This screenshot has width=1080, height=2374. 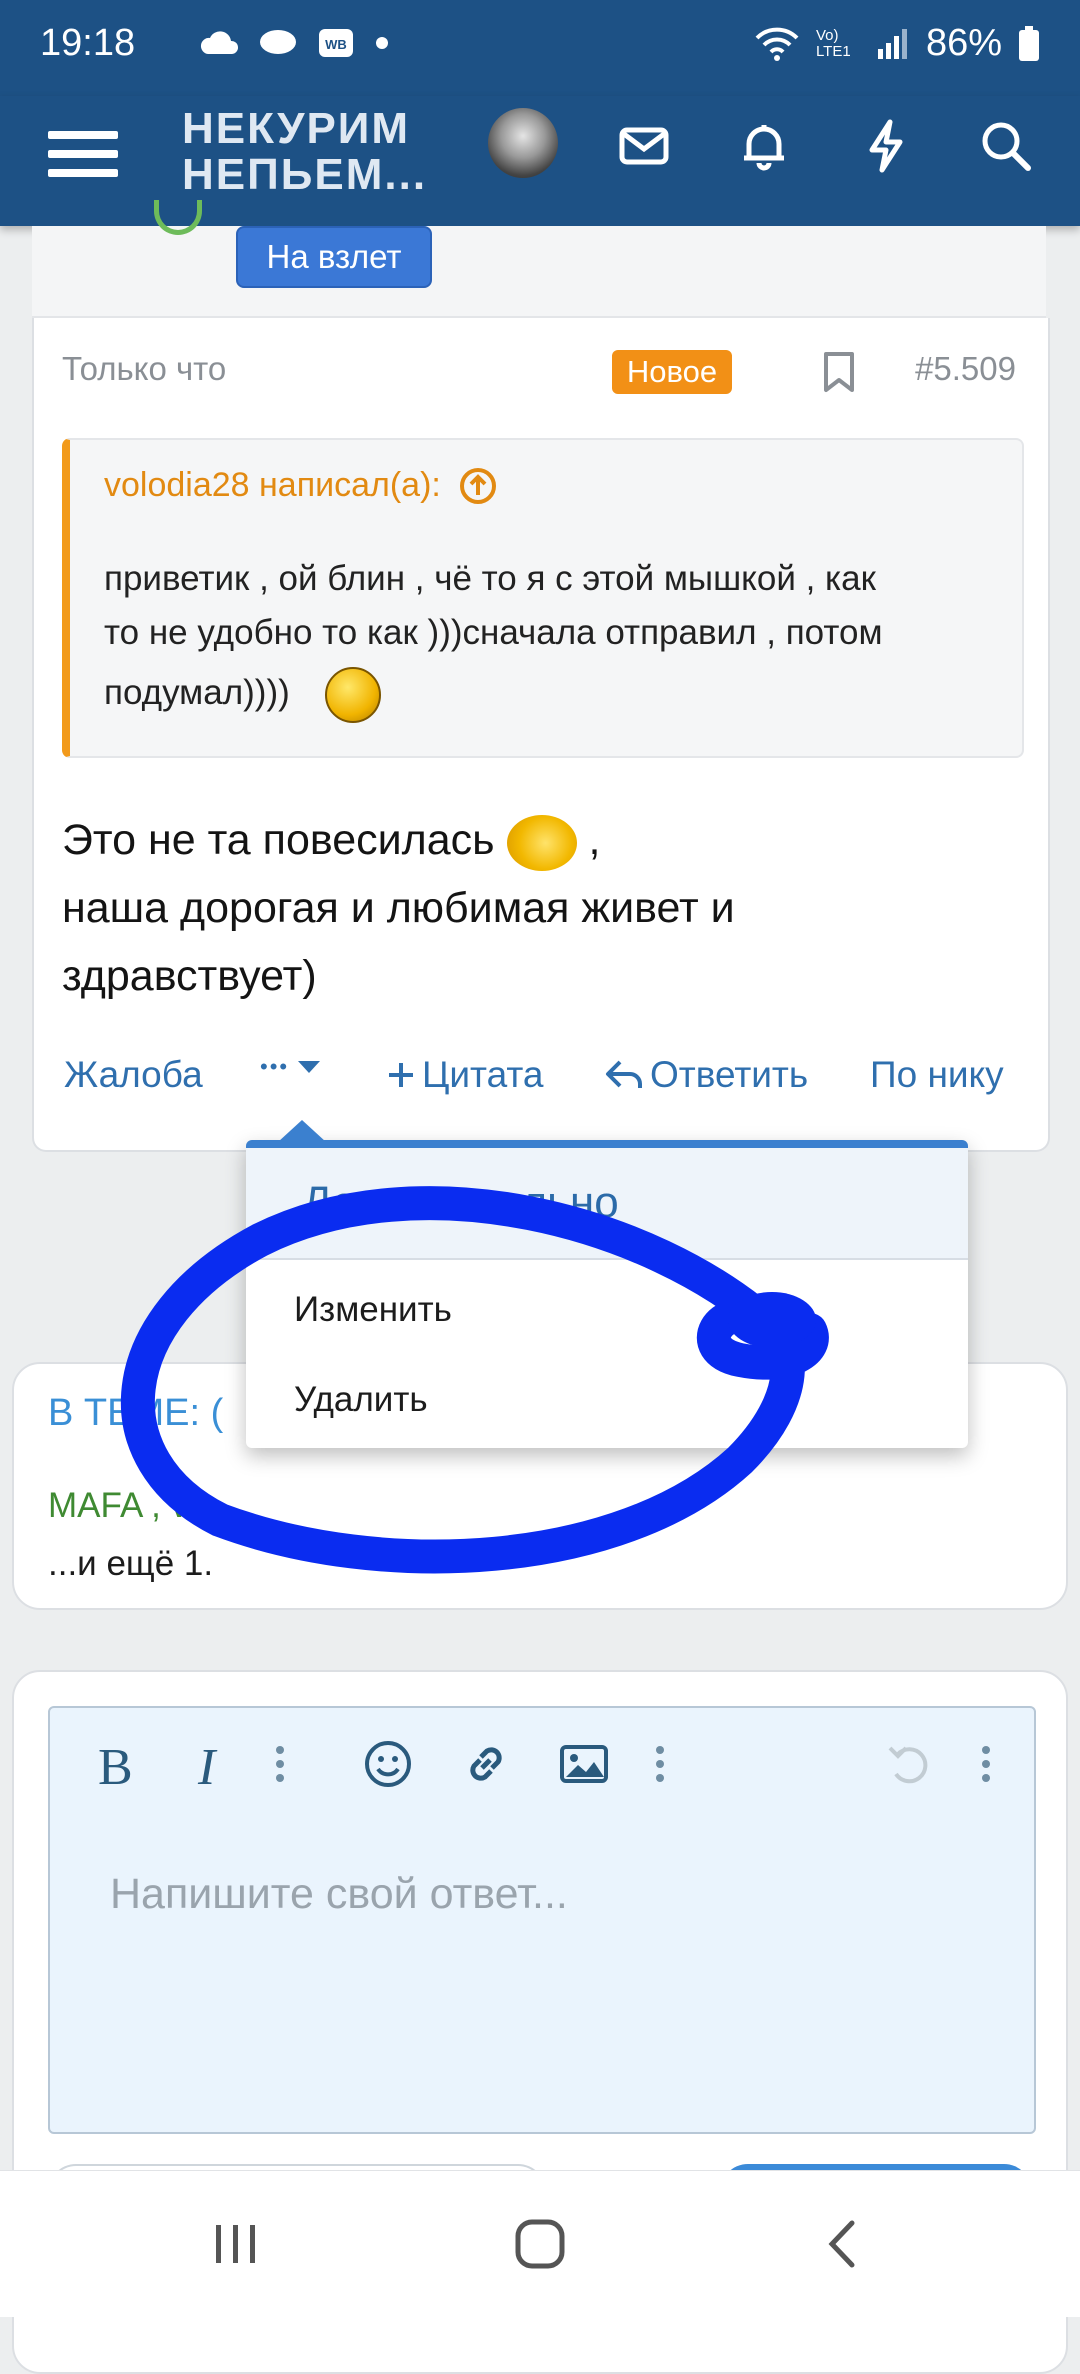 I want to click on bookmark-icon, so click(x=839, y=372).